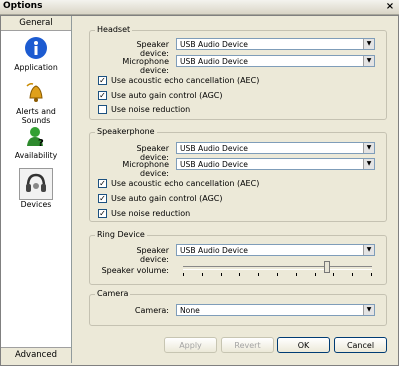  What do you see at coordinates (190, 345) in the screenshot?
I see `apply-button: Apply` at bounding box center [190, 345].